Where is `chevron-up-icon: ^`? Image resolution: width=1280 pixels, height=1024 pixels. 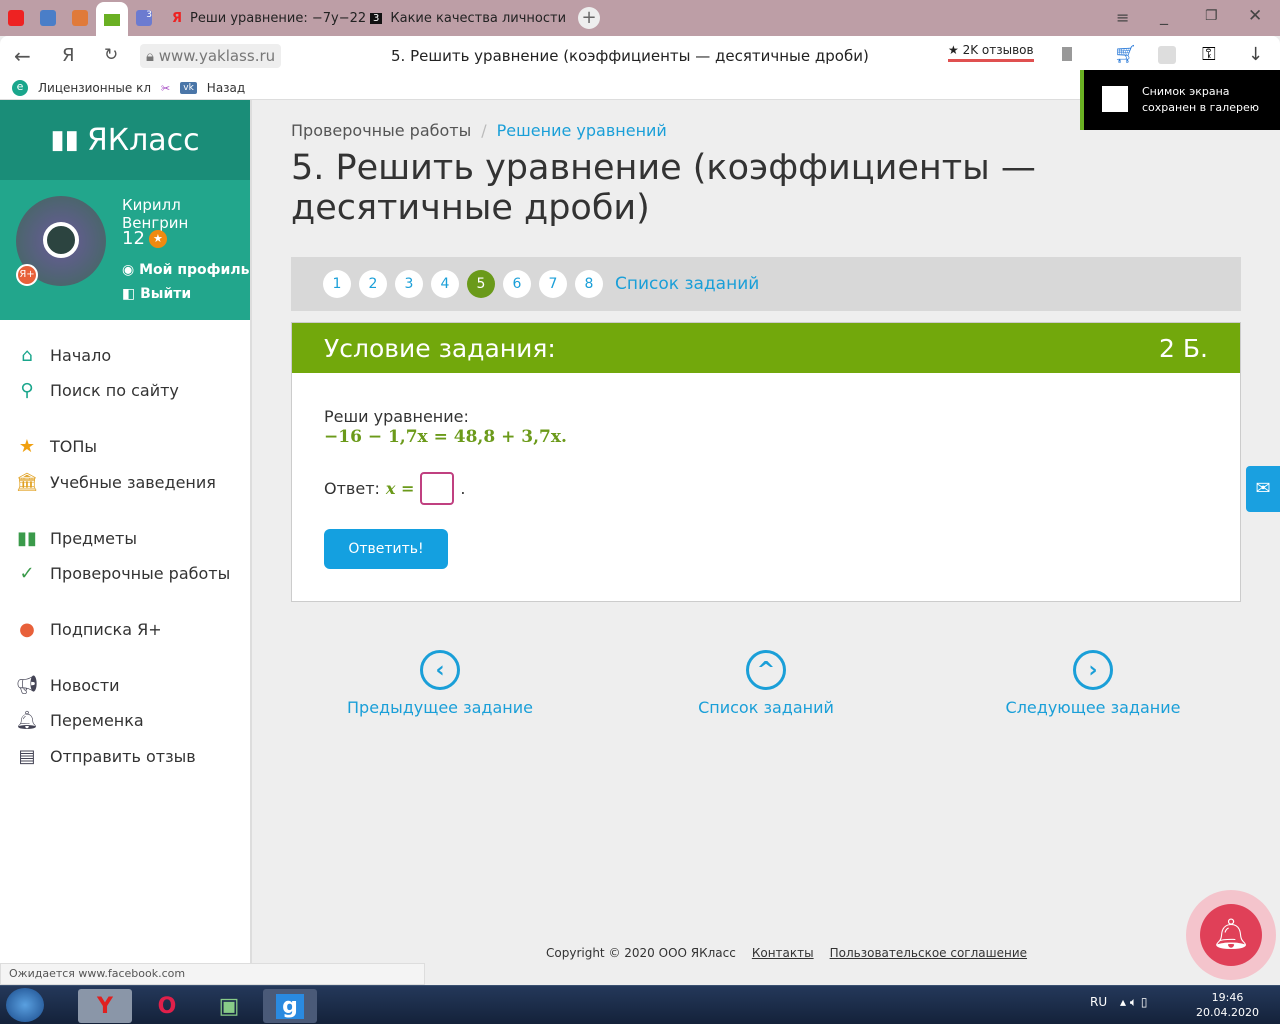 chevron-up-icon: ^ is located at coordinates (766, 670).